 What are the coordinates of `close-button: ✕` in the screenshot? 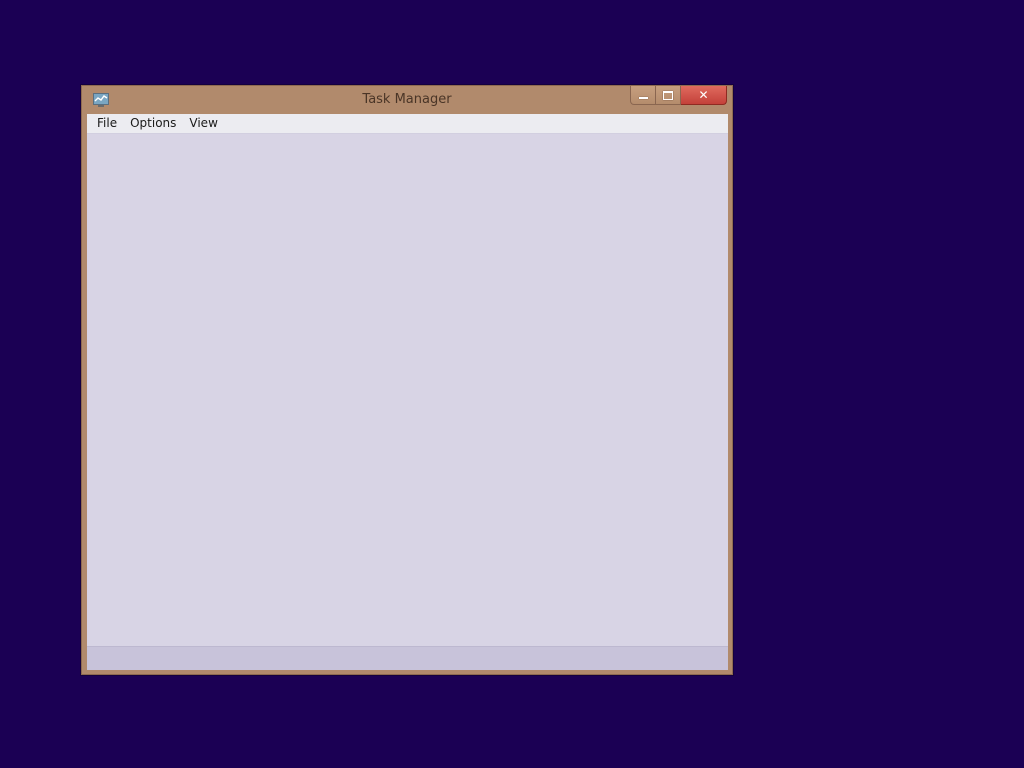 It's located at (704, 95).